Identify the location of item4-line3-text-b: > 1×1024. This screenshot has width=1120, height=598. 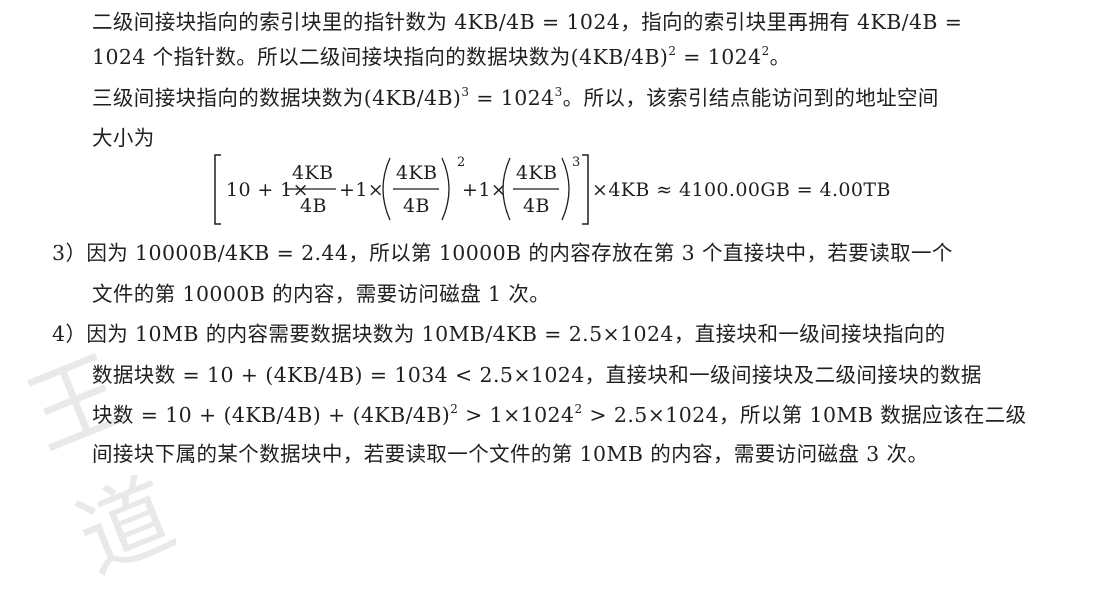
(516, 415).